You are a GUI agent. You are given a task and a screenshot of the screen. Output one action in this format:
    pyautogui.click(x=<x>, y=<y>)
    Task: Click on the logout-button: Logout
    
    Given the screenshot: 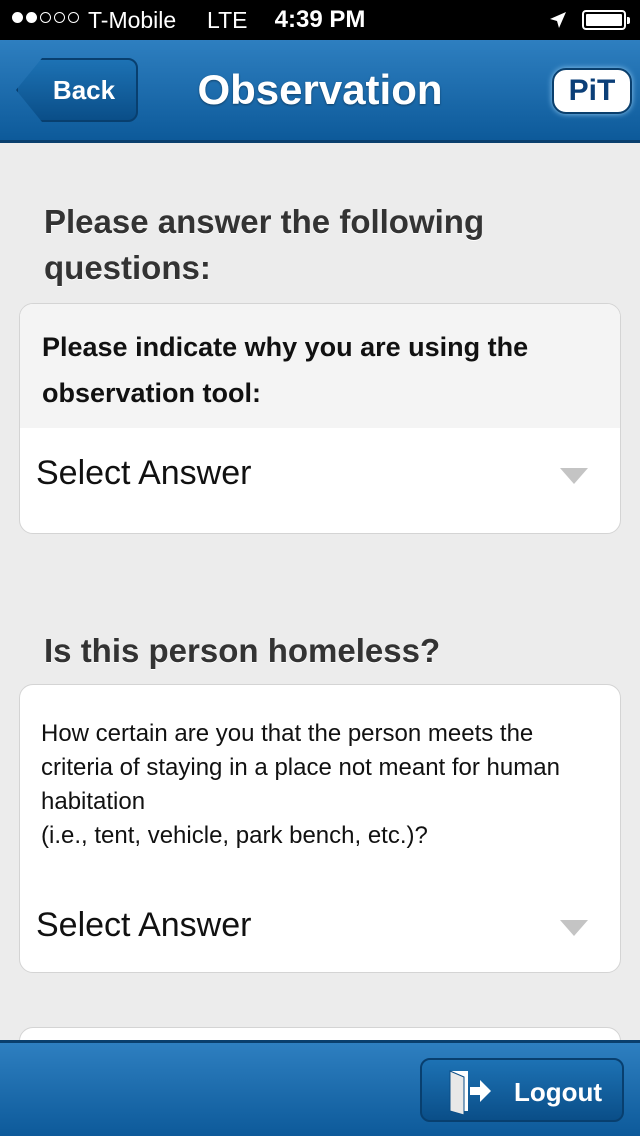 What is the action you would take?
    pyautogui.click(x=522, y=1090)
    